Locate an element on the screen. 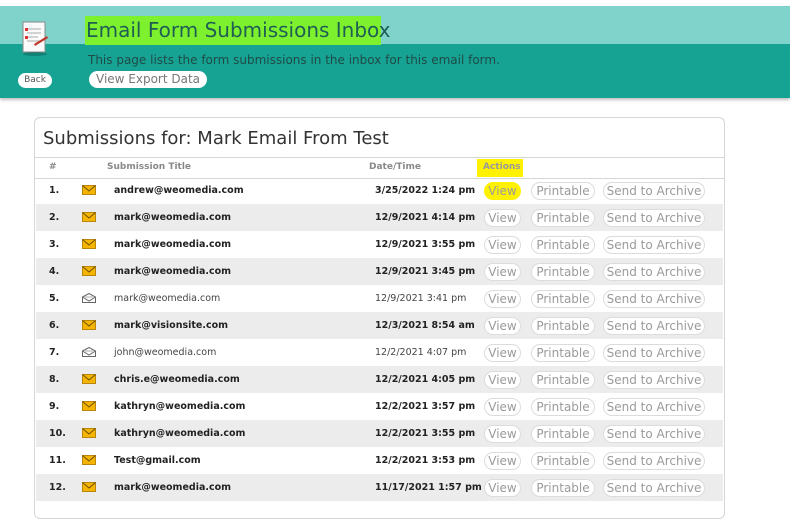 The width and height of the screenshot is (790, 519). row-number: 3. is located at coordinates (54, 244).